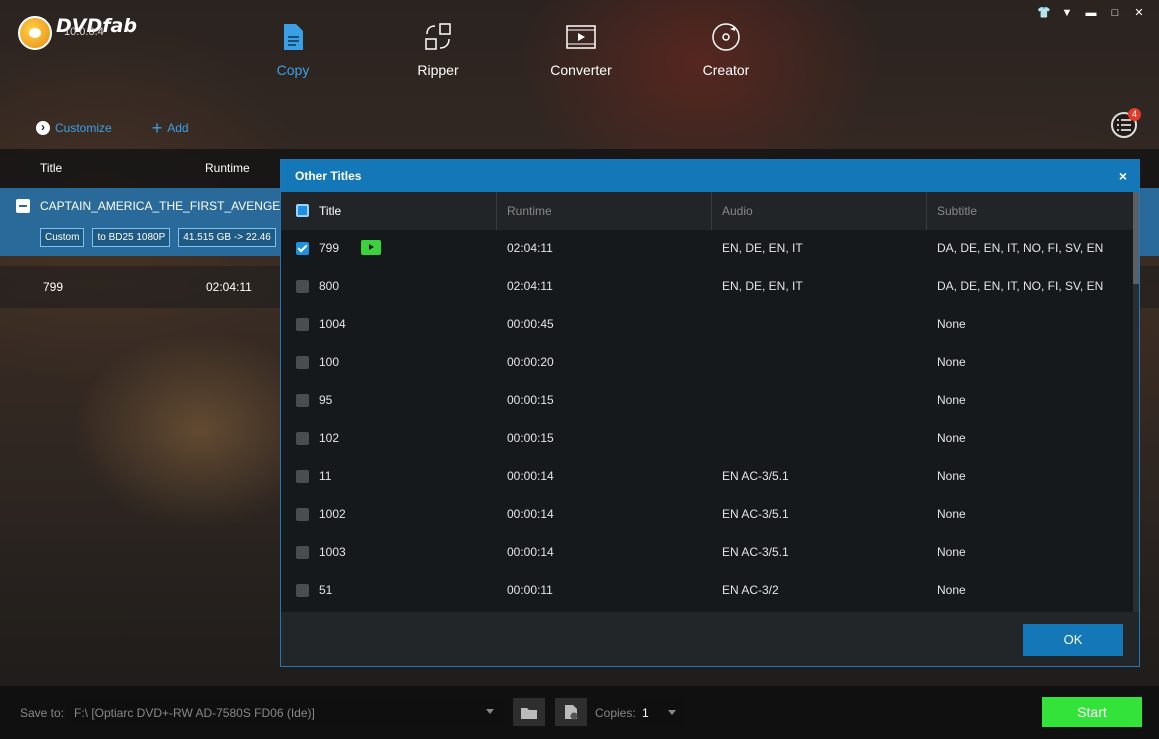  I want to click on nav-creator: Creator, so click(726, 50).